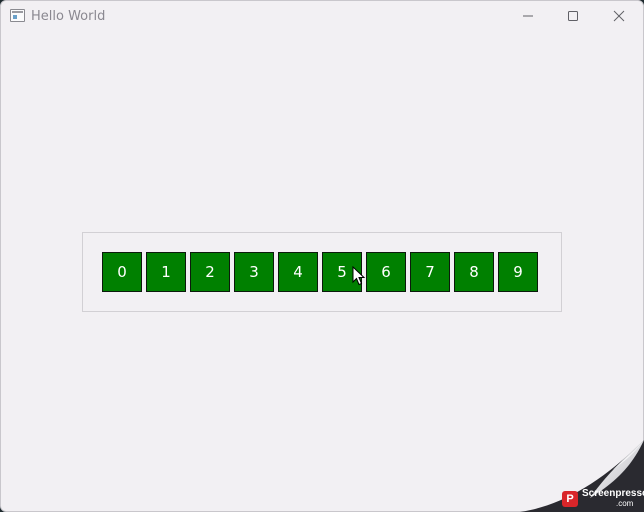 This screenshot has height=512, width=644. Describe the element at coordinates (17, 15) in the screenshot. I see `app-window-icon` at that location.